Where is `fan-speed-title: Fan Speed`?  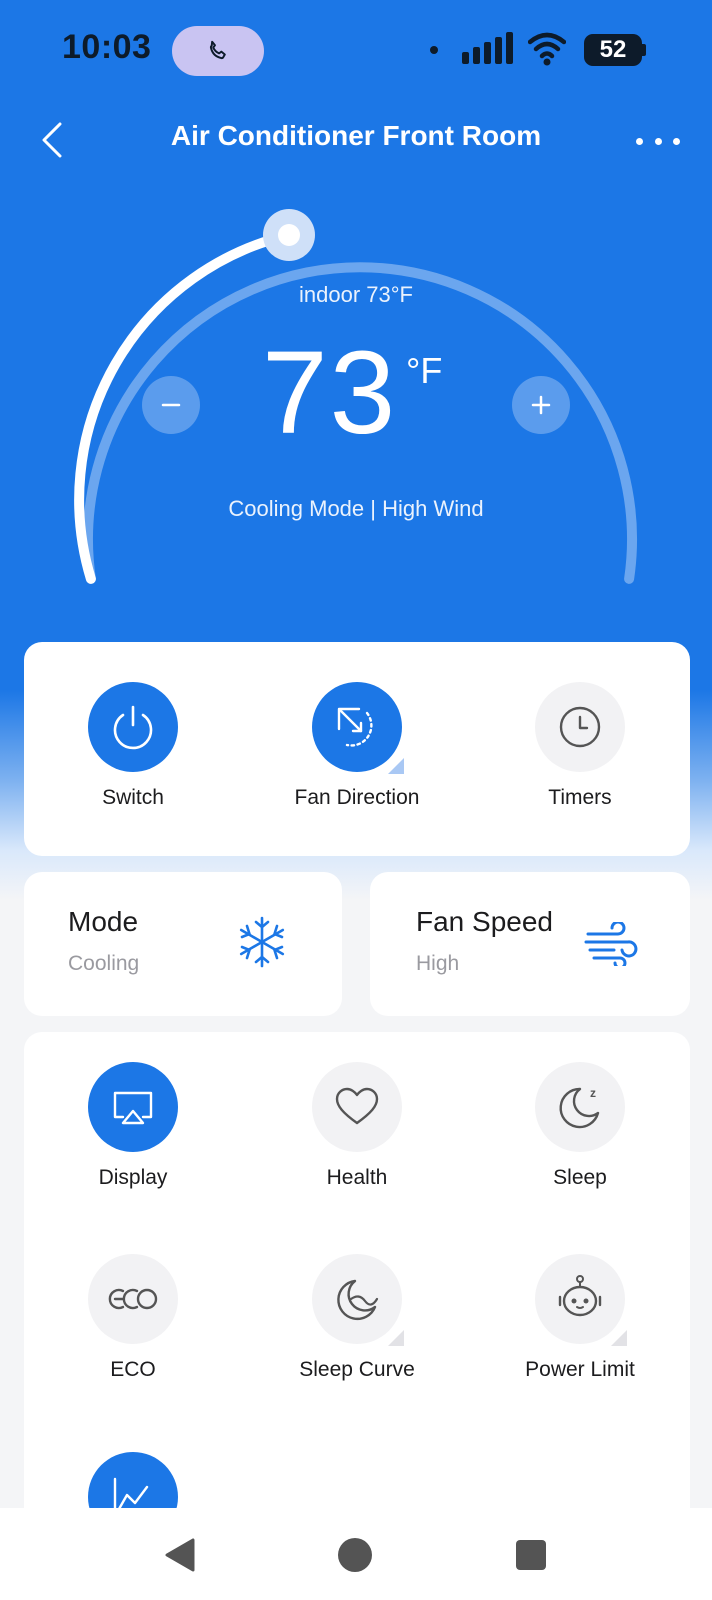
fan-speed-title: Fan Speed is located at coordinates (484, 921).